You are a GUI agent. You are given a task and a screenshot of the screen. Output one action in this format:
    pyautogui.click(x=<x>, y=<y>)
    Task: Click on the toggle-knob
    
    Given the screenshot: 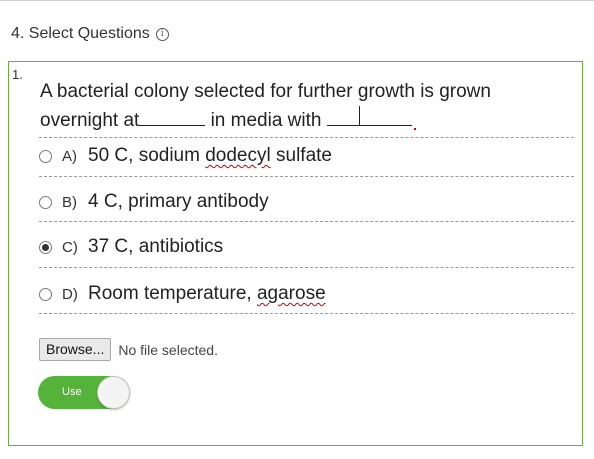 What is the action you would take?
    pyautogui.click(x=113, y=392)
    